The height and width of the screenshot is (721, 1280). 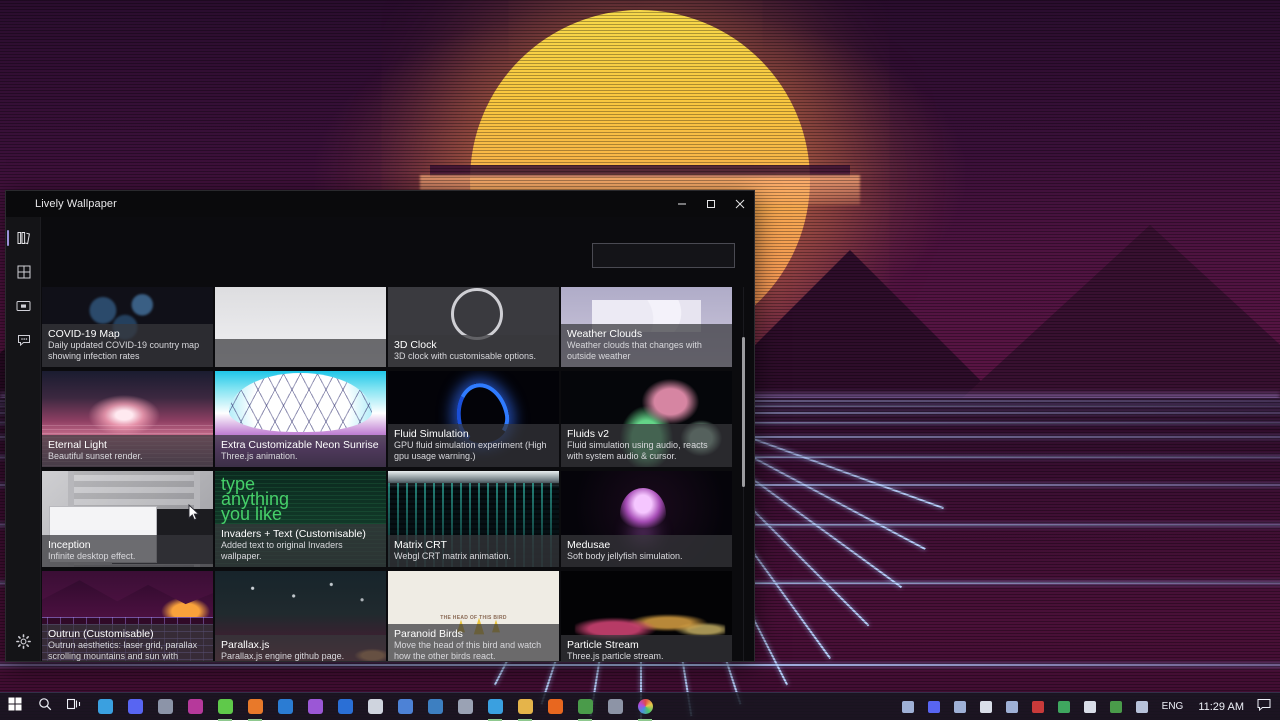 What do you see at coordinates (473, 356) in the screenshot?
I see `wallpaper-card-description: 3D clock with customisable options.` at bounding box center [473, 356].